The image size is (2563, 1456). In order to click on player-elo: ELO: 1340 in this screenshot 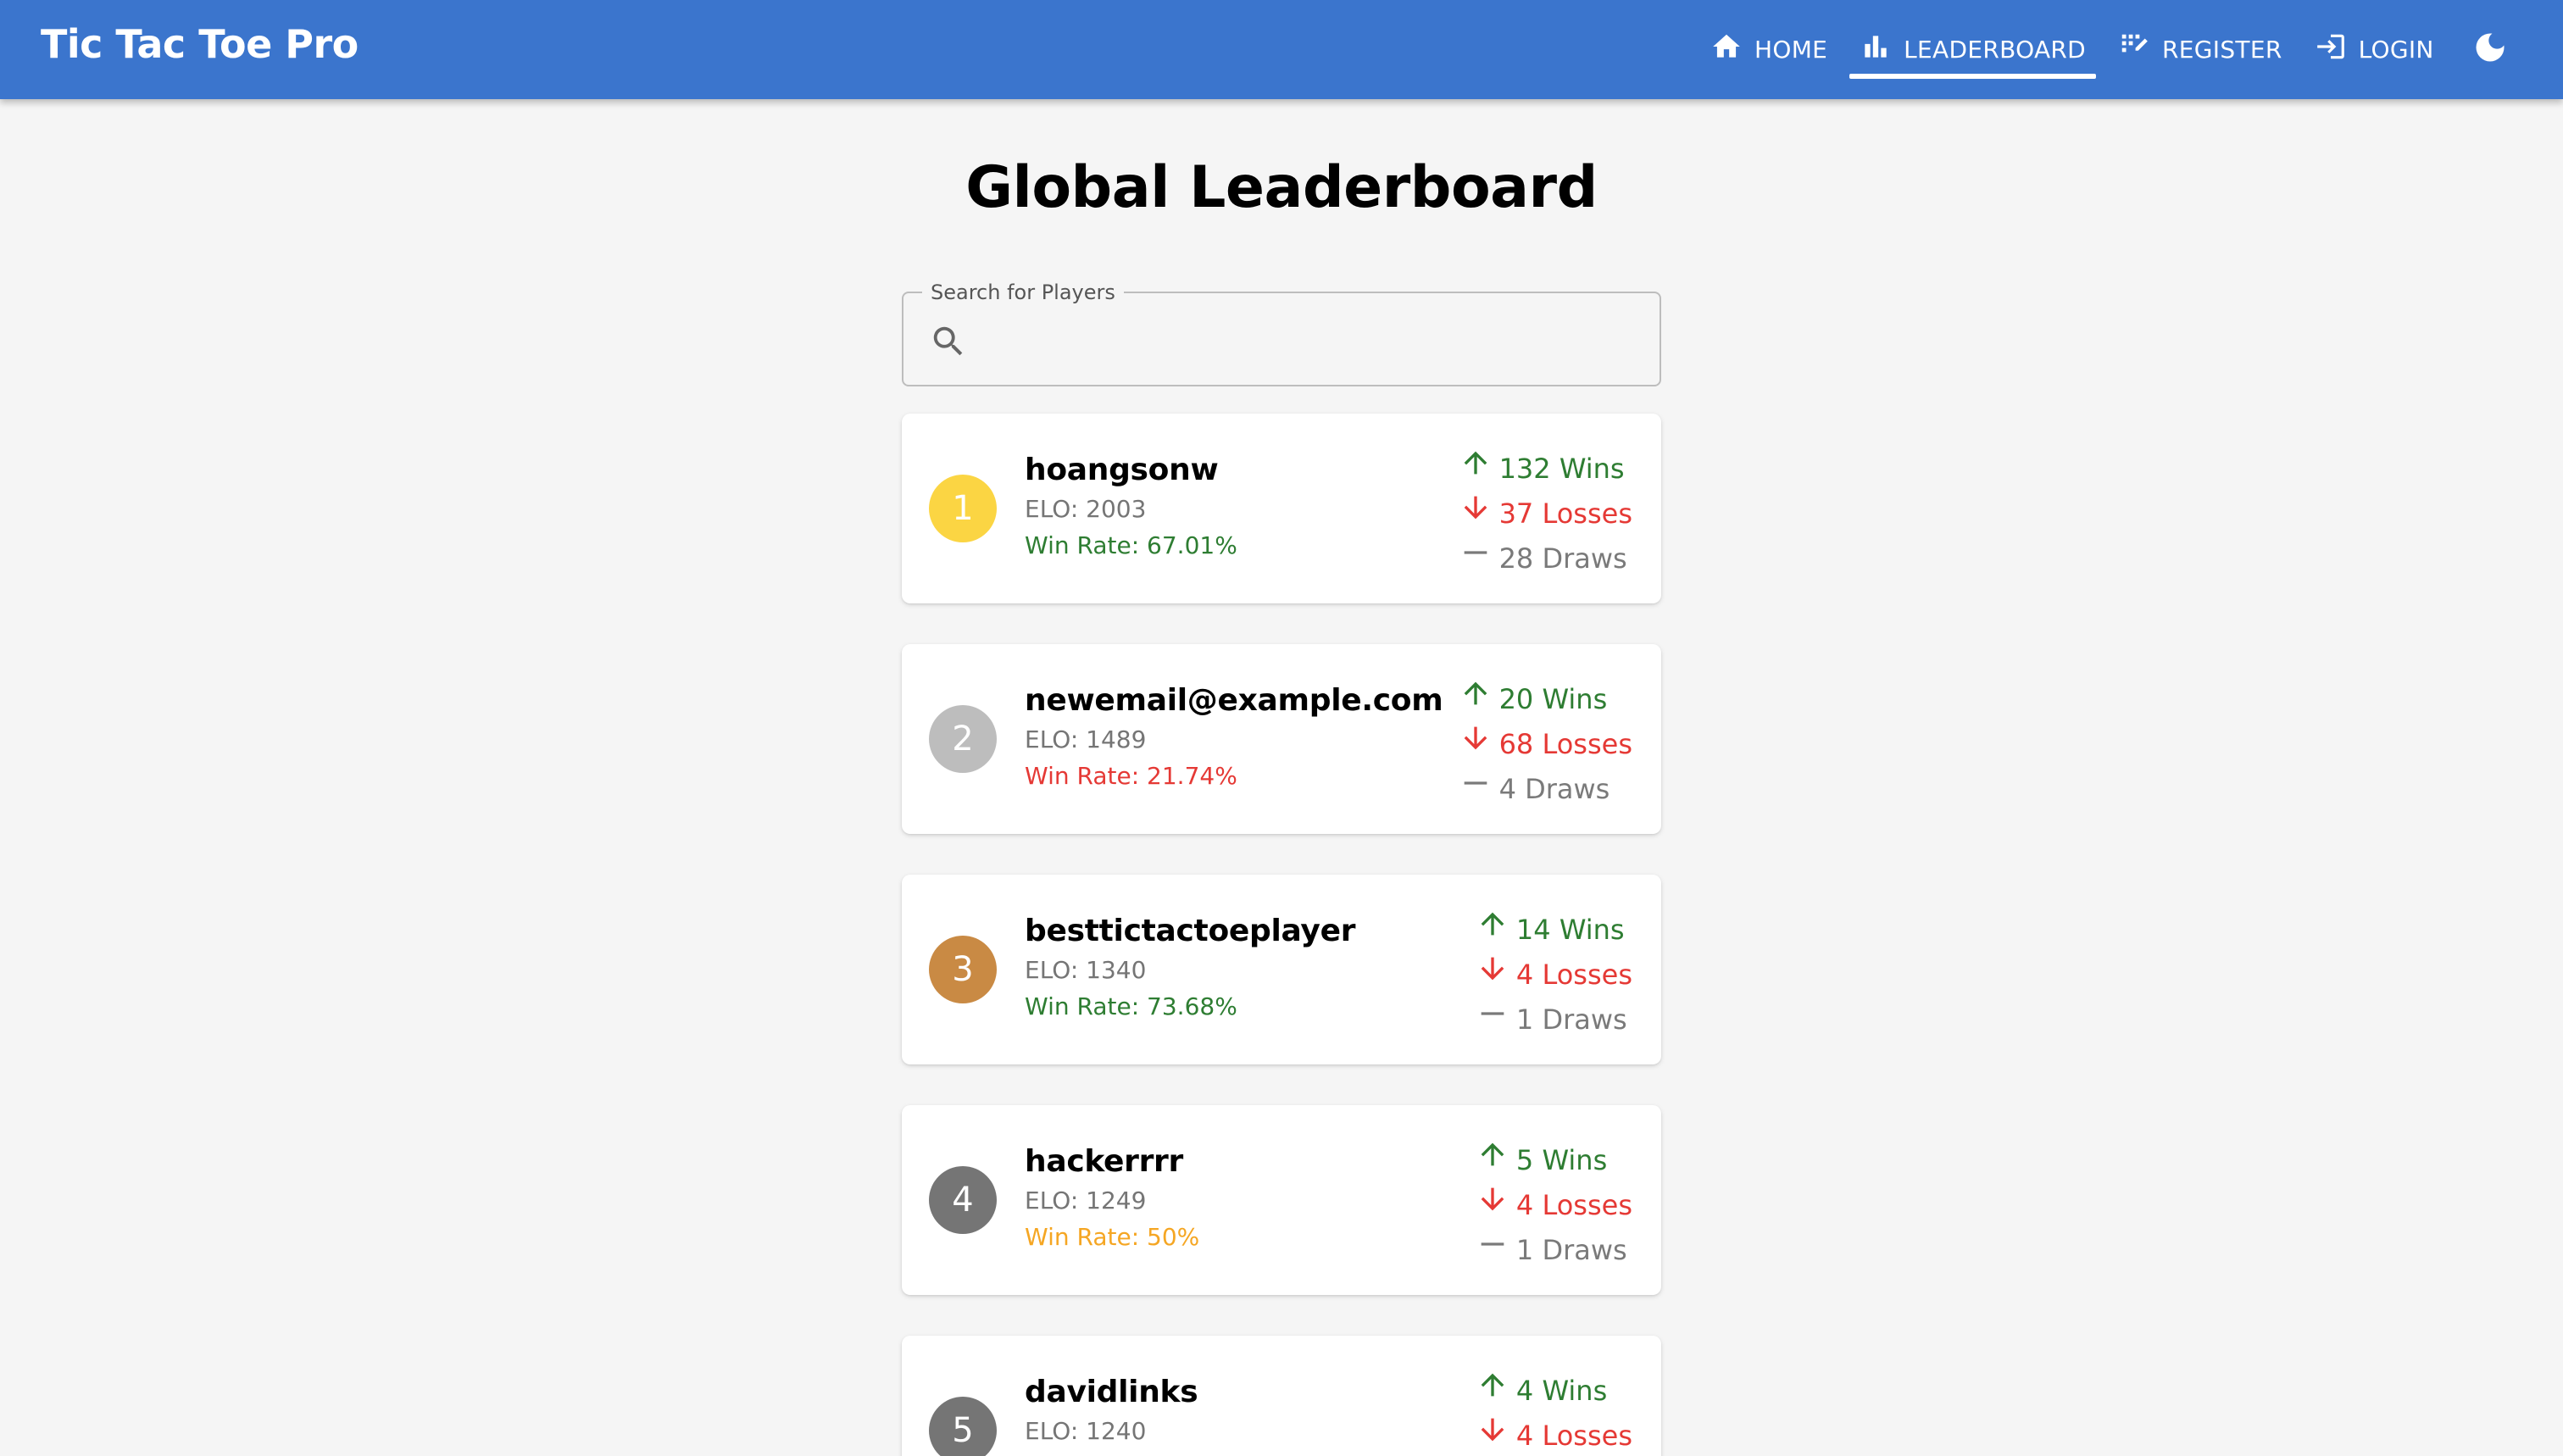, I will do `click(1086, 970)`.